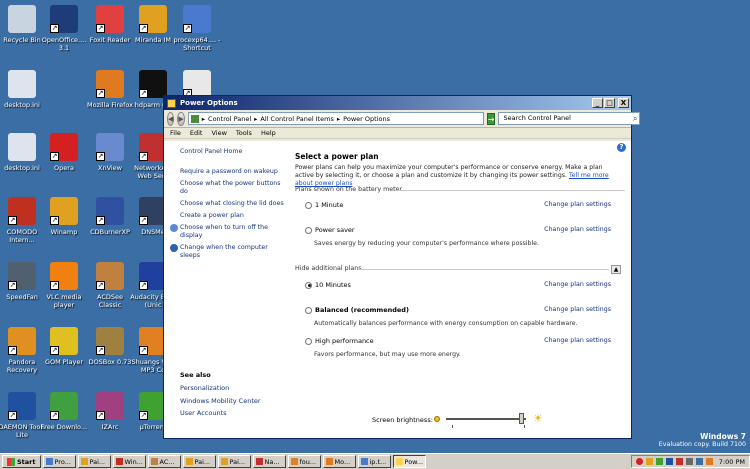  I want to click on title-bar: Power Options _ □ X, so click(397, 103).